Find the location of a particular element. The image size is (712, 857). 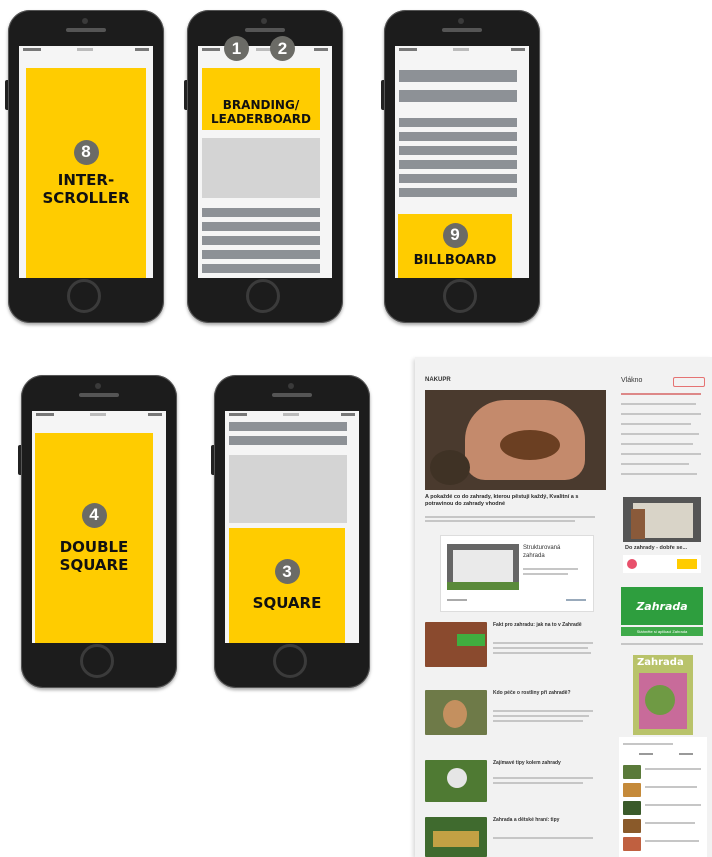

article-title: Fakt pro zahradu: jak na to v Zahradě is located at coordinates (537, 625).